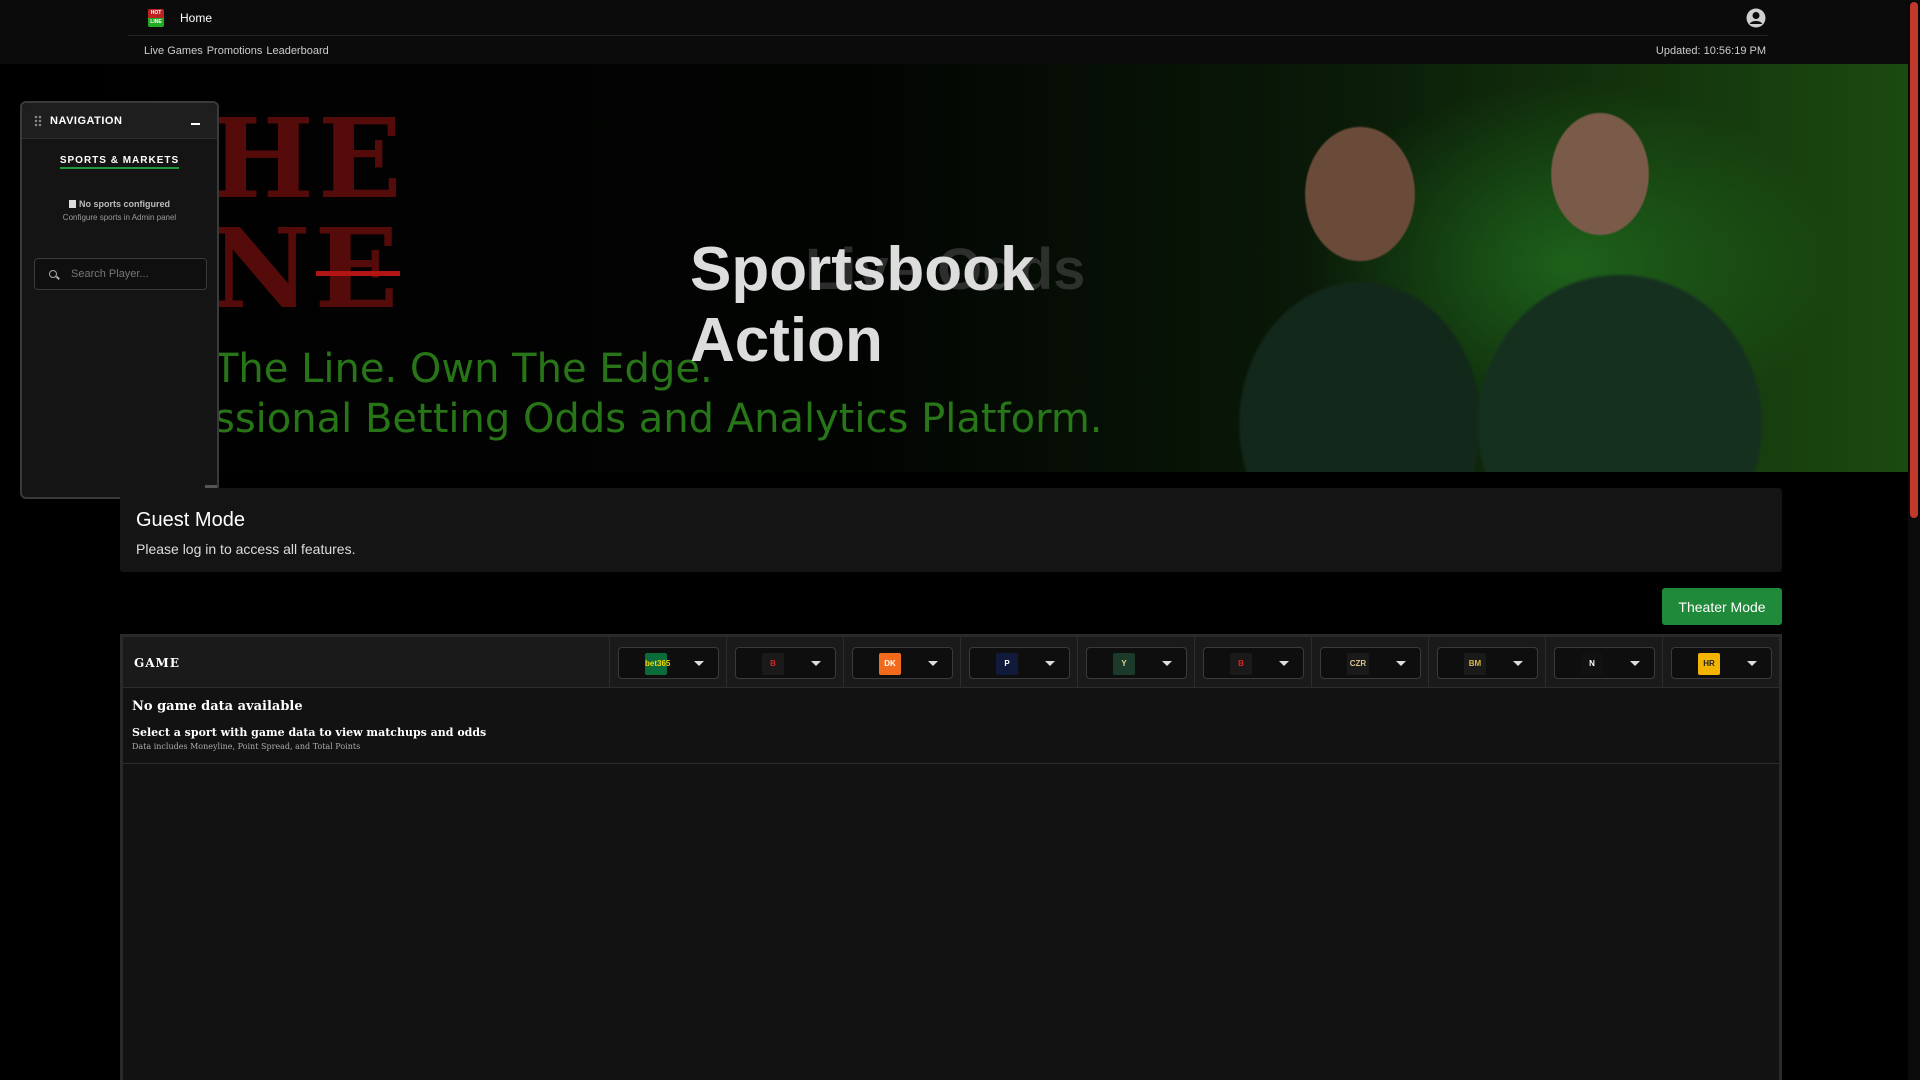  Describe the element at coordinates (196, 120) in the screenshot. I see `minimize-button` at that location.